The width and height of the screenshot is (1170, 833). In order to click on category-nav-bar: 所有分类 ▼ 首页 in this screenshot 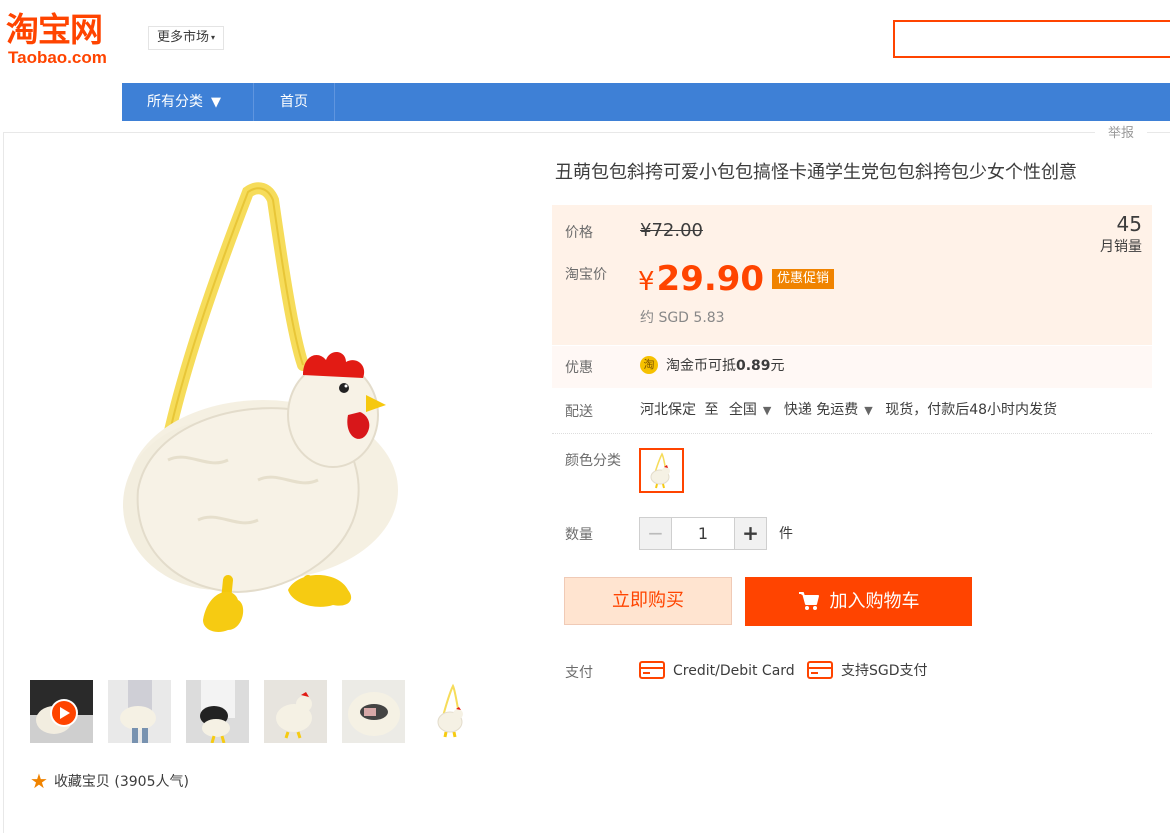, I will do `click(646, 102)`.